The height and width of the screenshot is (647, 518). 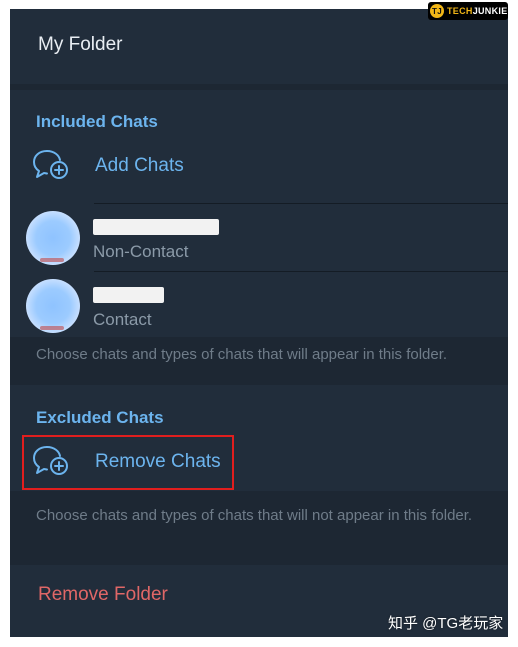 What do you see at coordinates (103, 595) in the screenshot?
I see `remove-folder-button: Remove Folder` at bounding box center [103, 595].